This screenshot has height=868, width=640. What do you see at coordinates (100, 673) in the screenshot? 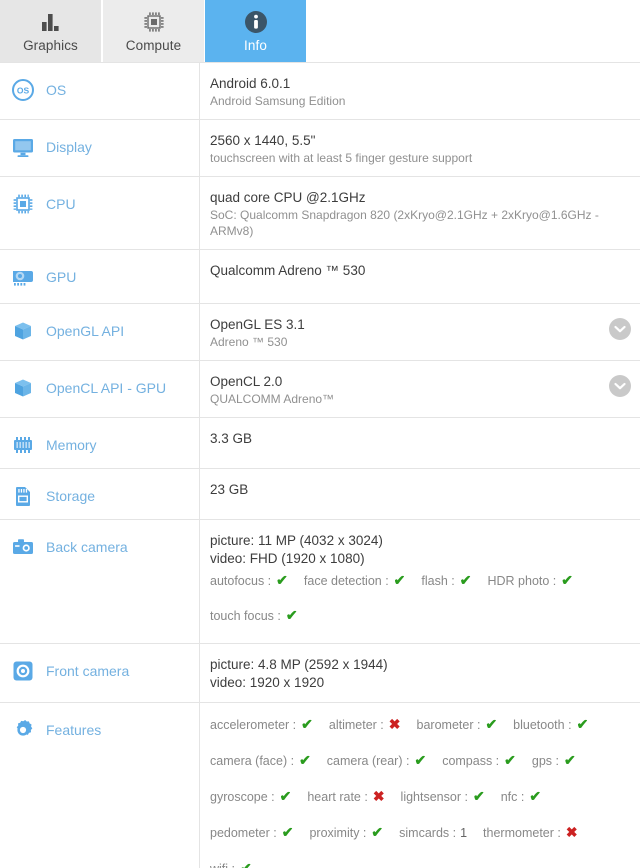
I see `row-label-cell: Front camera` at bounding box center [100, 673].